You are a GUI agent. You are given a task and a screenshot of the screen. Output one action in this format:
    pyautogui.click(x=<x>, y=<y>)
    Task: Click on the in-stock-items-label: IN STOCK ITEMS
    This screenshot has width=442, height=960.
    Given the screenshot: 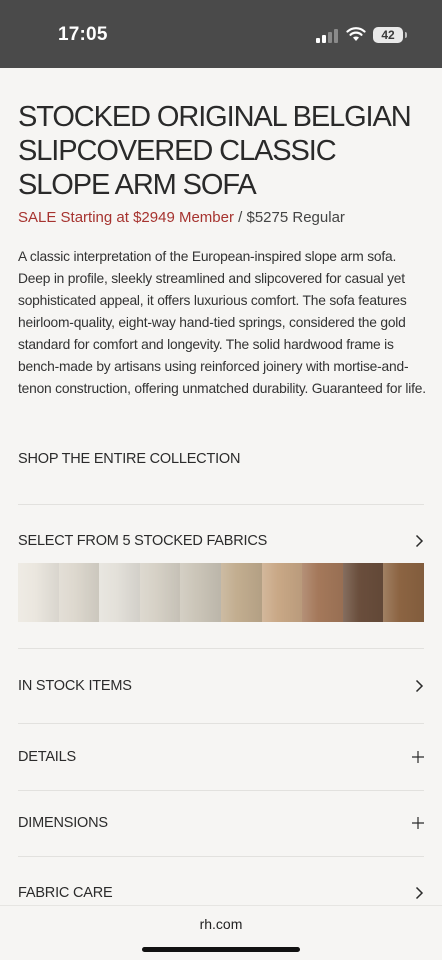 What is the action you would take?
    pyautogui.click(x=75, y=686)
    